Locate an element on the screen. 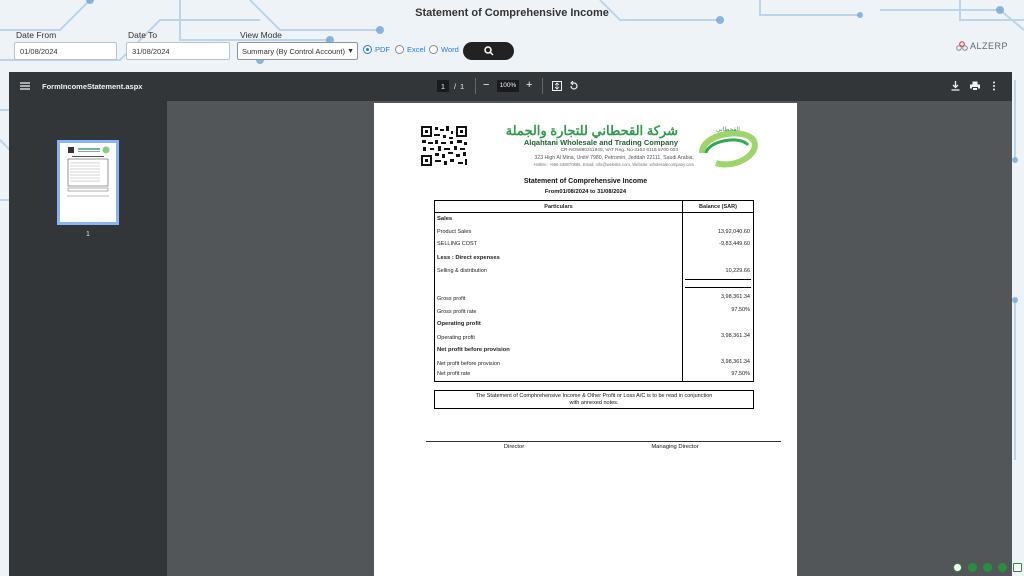 This screenshot has height=576, width=1024. date-from-label: Date From is located at coordinates (36, 35).